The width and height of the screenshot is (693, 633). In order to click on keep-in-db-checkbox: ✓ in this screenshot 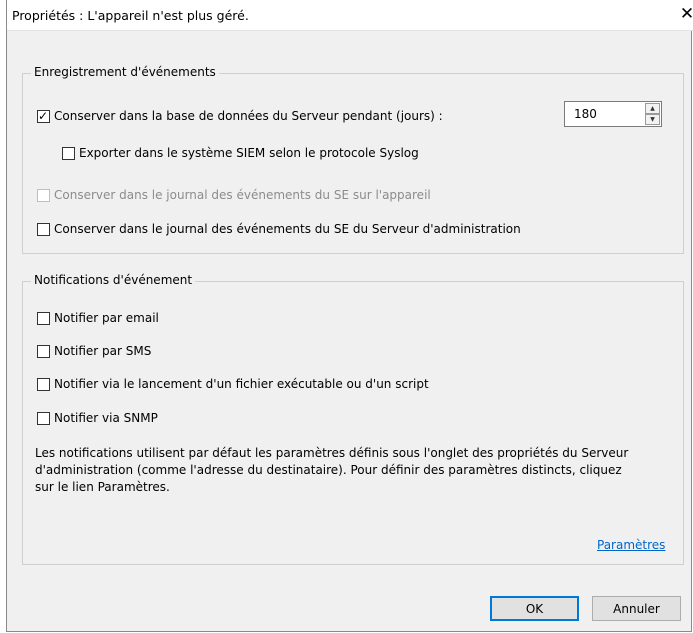, I will do `click(43, 115)`.